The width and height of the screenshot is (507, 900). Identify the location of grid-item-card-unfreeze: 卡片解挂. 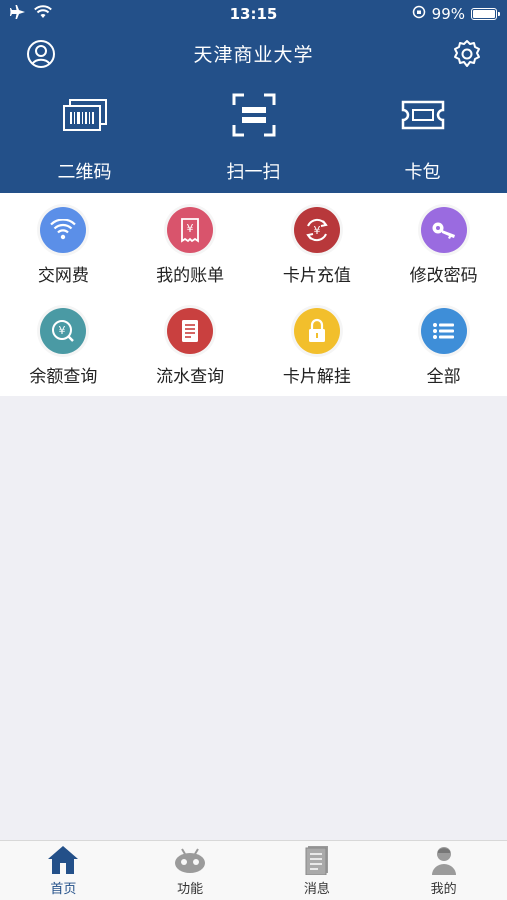
(317, 344).